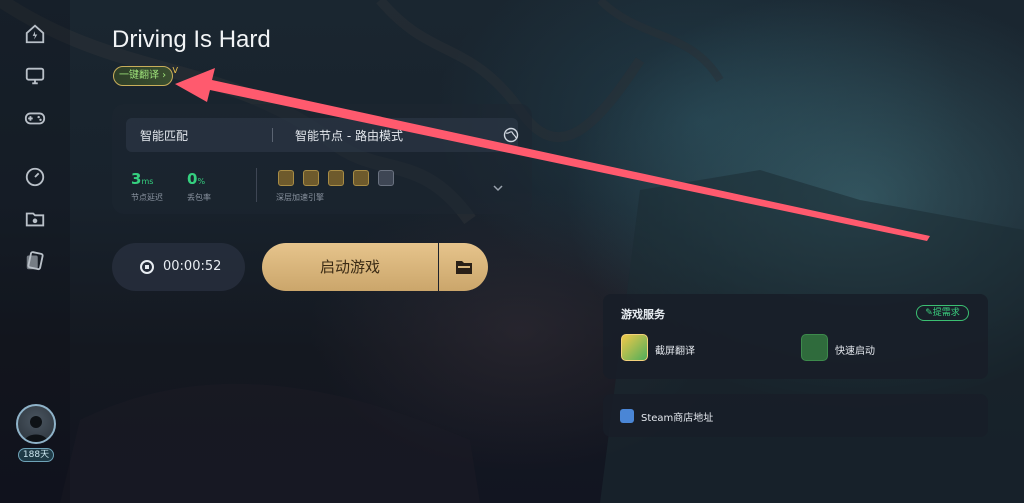 The image size is (1024, 503). Describe the element at coordinates (147, 197) in the screenshot. I see `latency-label: 节点延迟` at that location.